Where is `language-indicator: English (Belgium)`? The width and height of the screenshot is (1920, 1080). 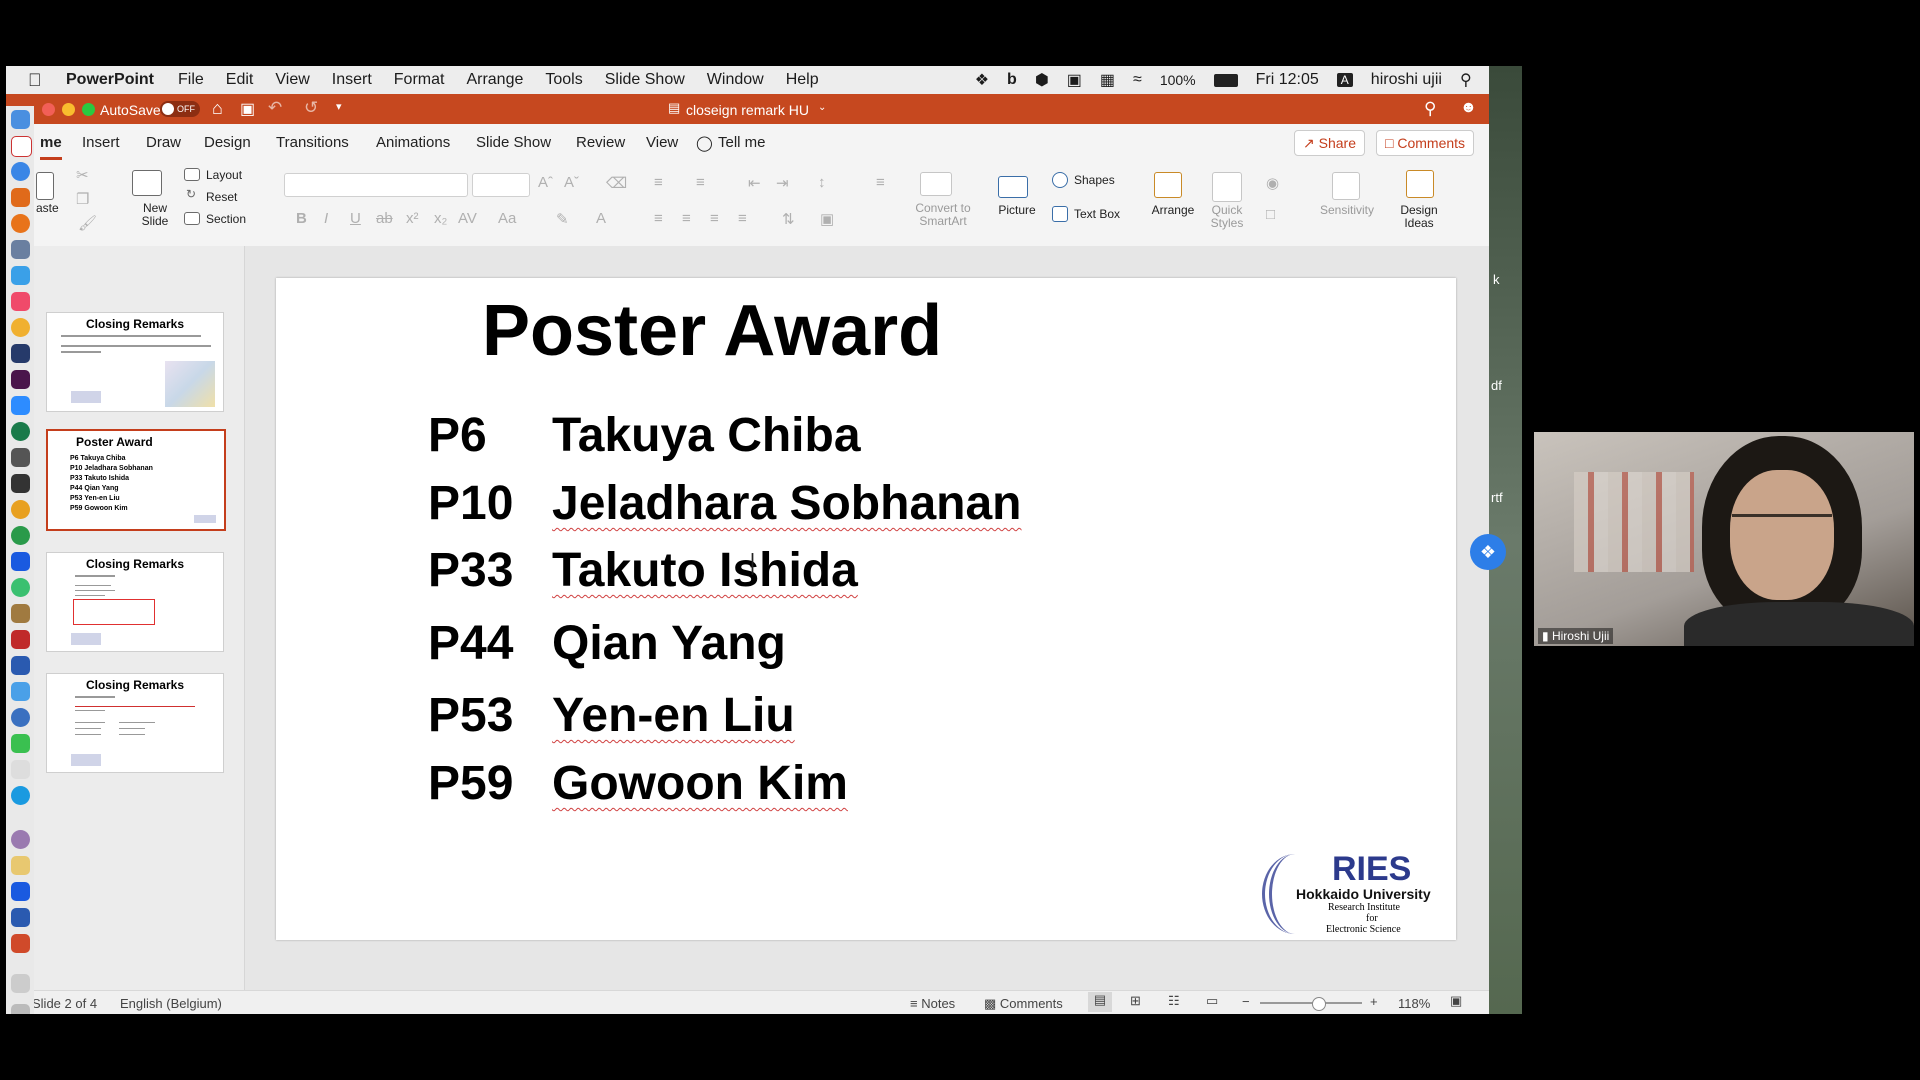 language-indicator: English (Belgium) is located at coordinates (171, 1003).